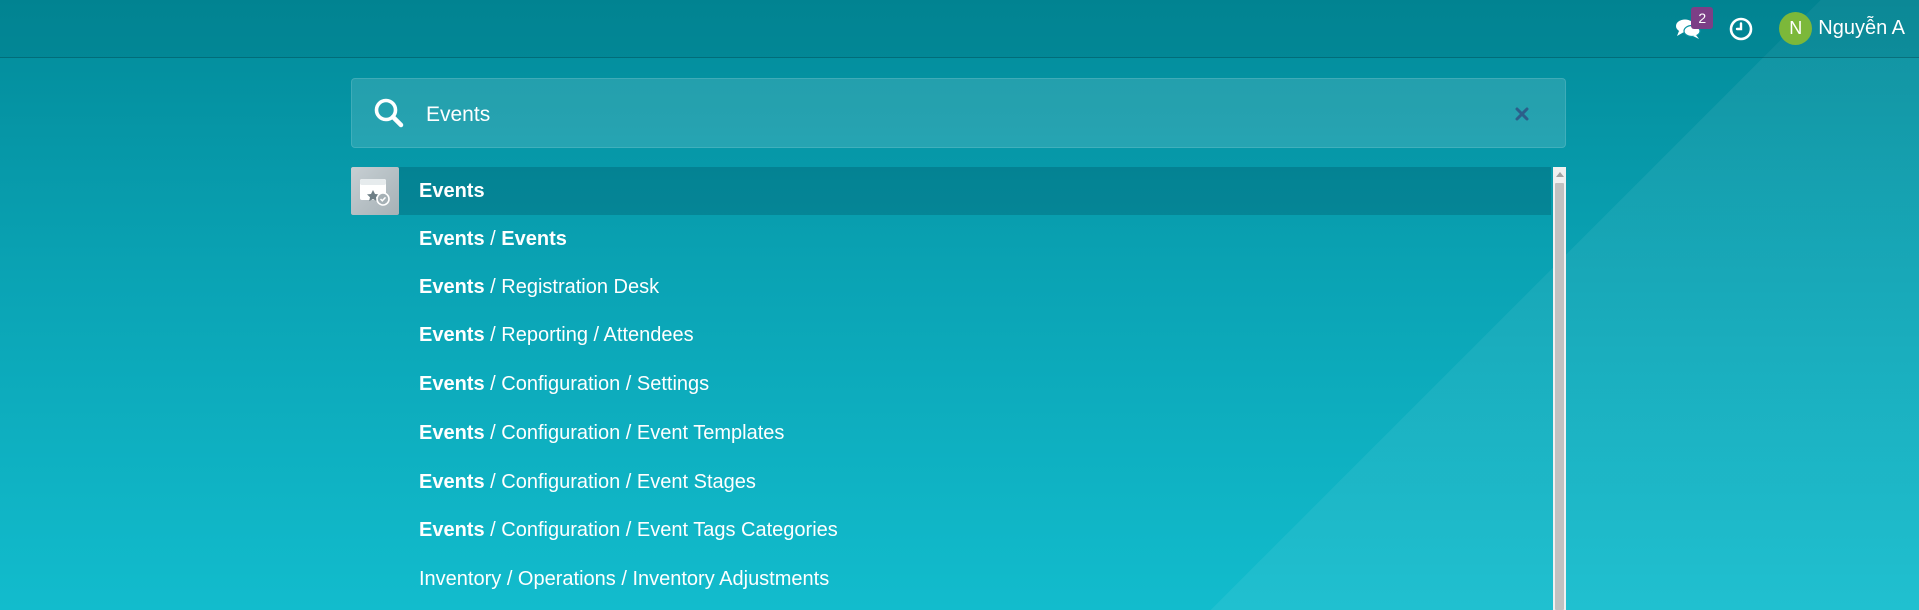  I want to click on user-menu: N Nguyễn A, so click(1837, 28).